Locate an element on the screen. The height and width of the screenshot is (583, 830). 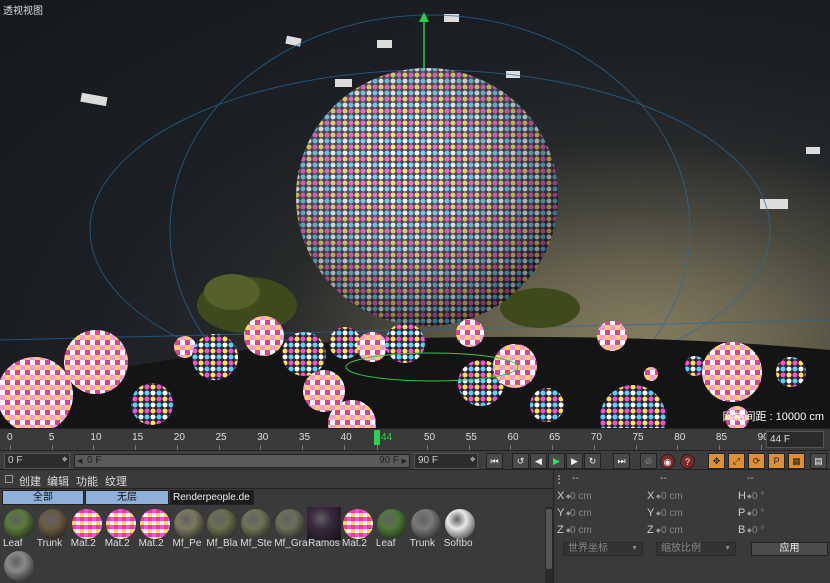
material-swatch: Mf_Bla is located at coordinates (222, 528).